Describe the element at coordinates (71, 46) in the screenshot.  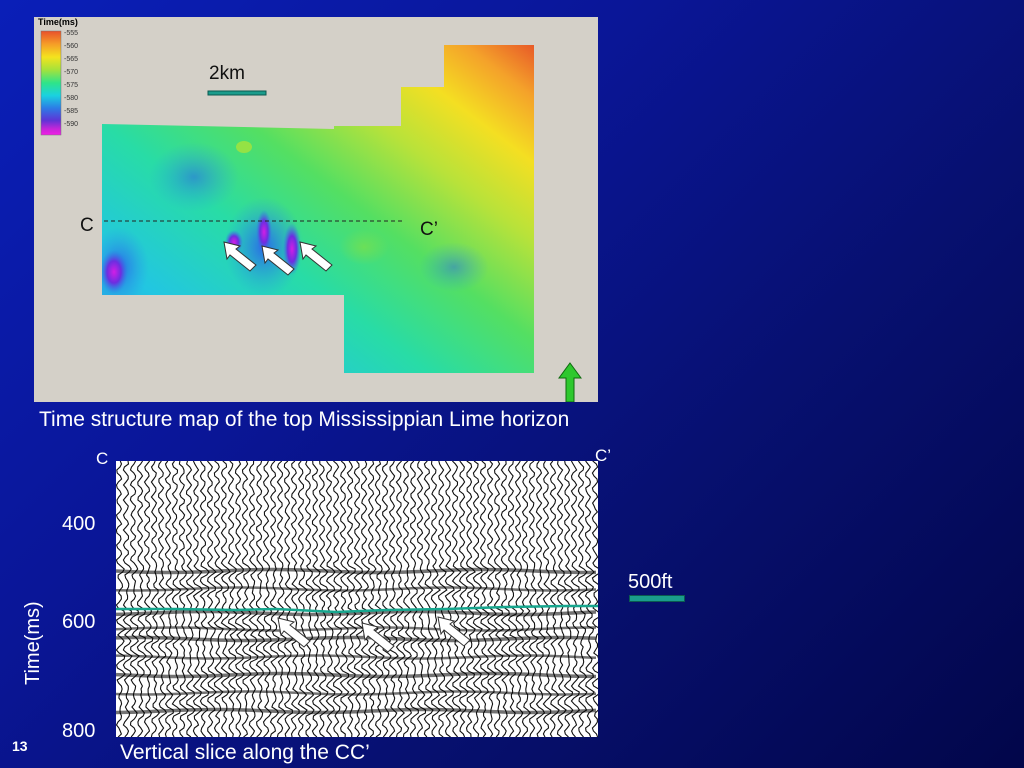
I see `legend-tick: -560` at that location.